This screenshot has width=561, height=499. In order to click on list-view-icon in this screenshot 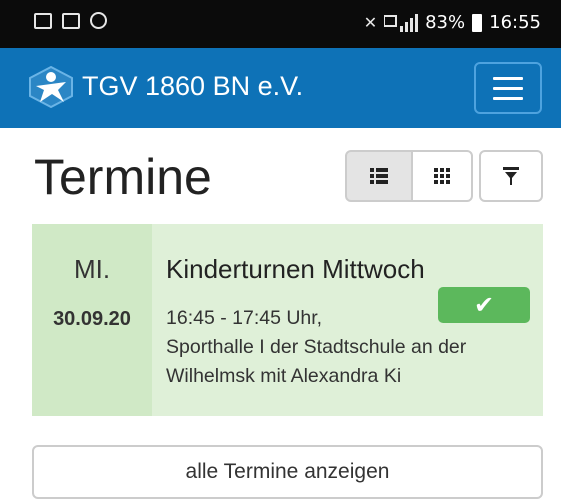, I will do `click(379, 176)`.